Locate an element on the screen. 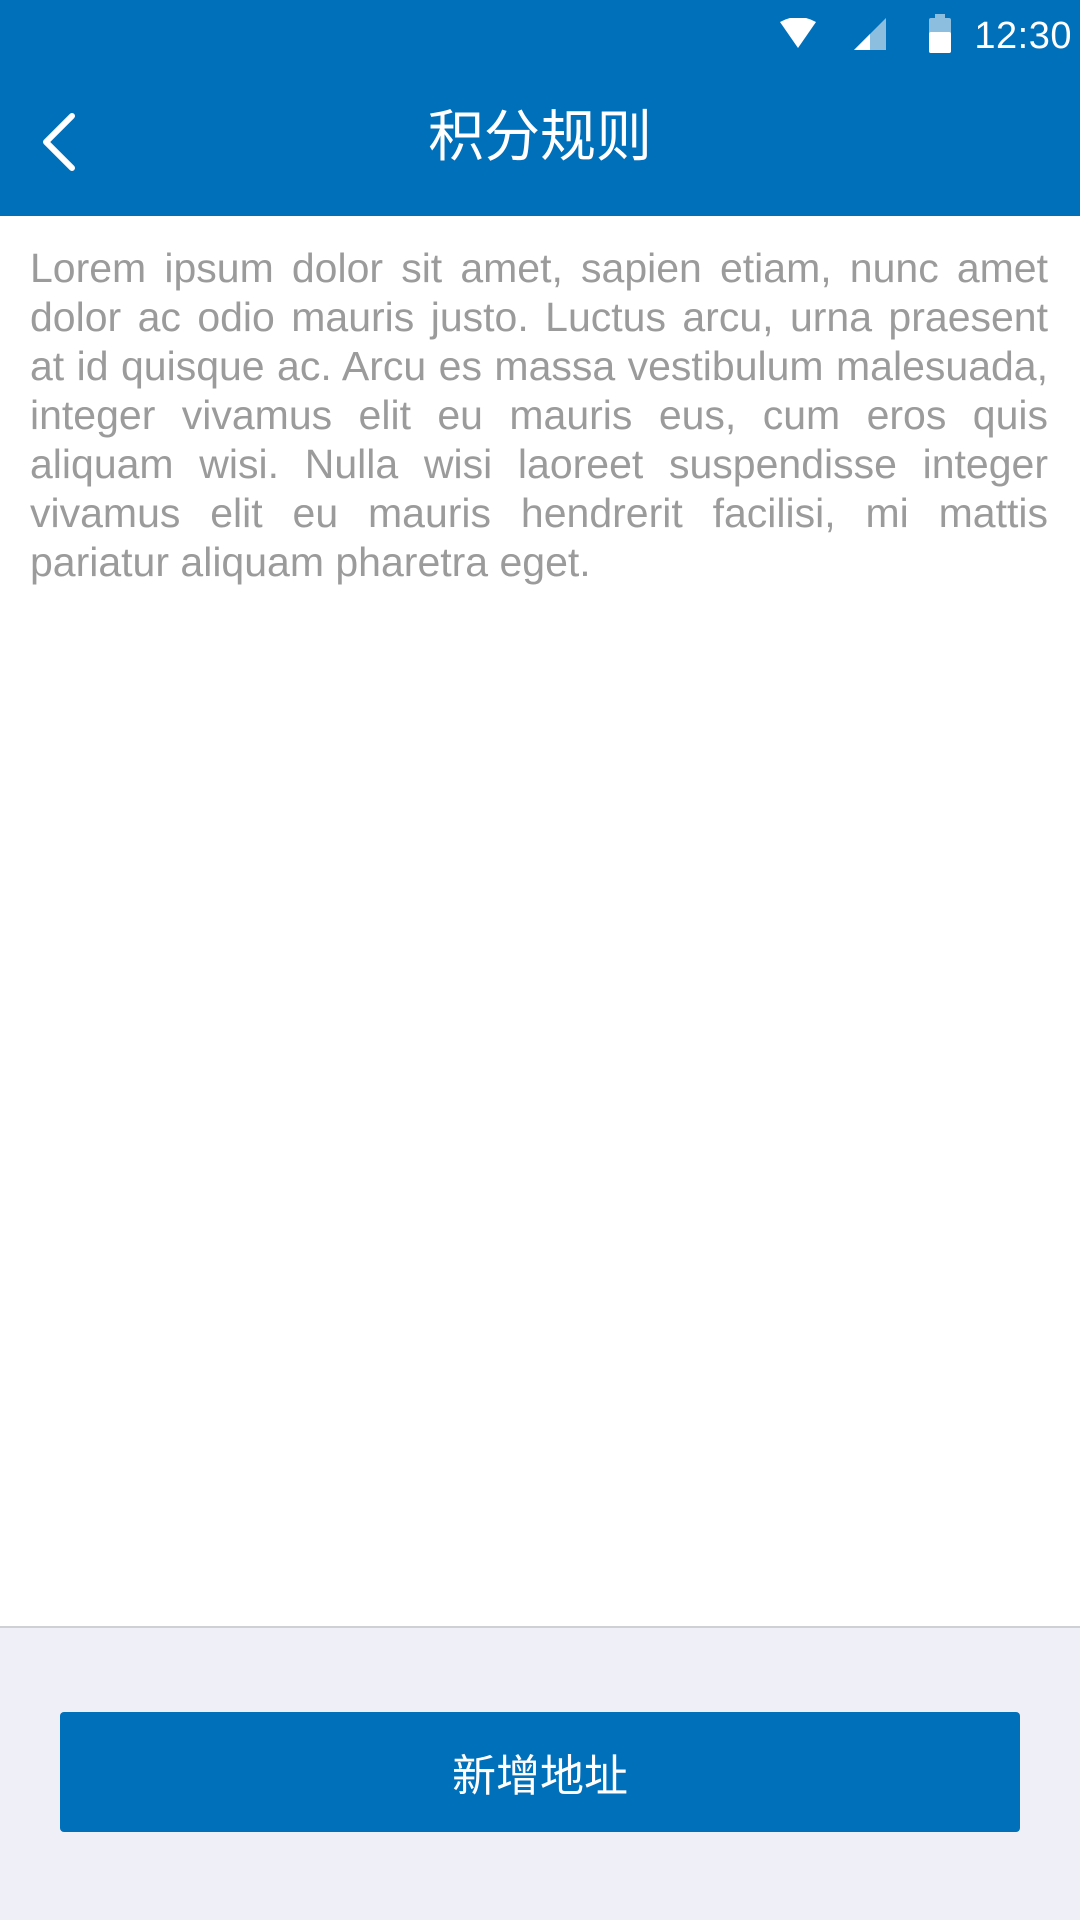 The width and height of the screenshot is (1080, 1920). signal-icon is located at coordinates (870, 36).